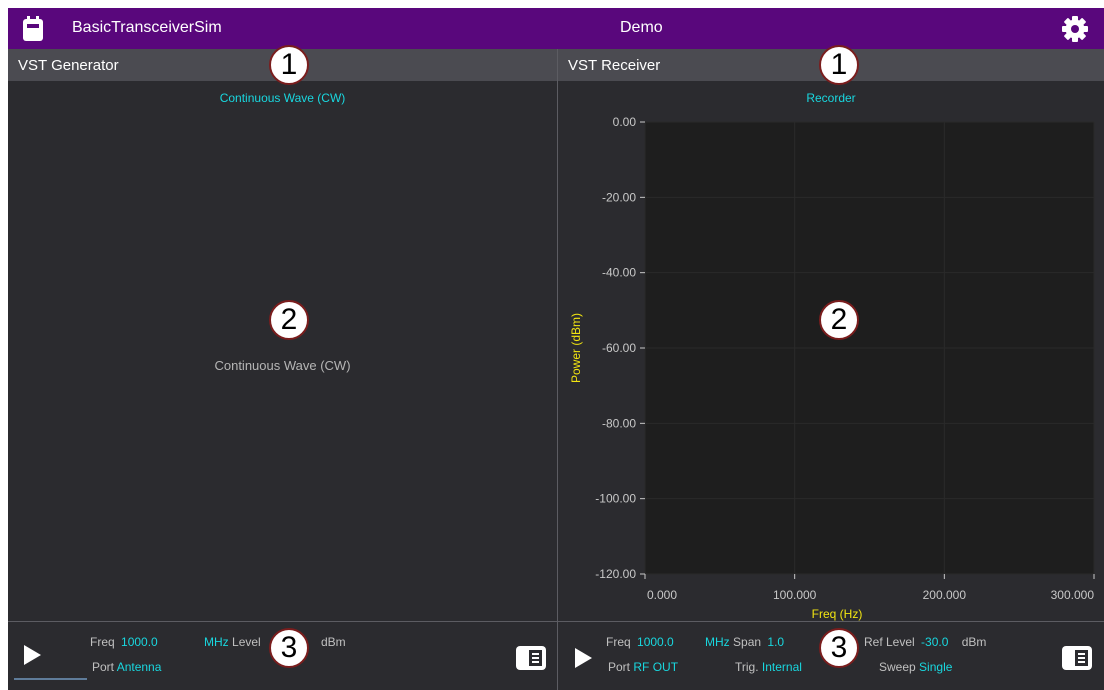 The width and height of the screenshot is (1104, 690). I want to click on generator-mode-link: Continuous Wave (CW), so click(282, 98).